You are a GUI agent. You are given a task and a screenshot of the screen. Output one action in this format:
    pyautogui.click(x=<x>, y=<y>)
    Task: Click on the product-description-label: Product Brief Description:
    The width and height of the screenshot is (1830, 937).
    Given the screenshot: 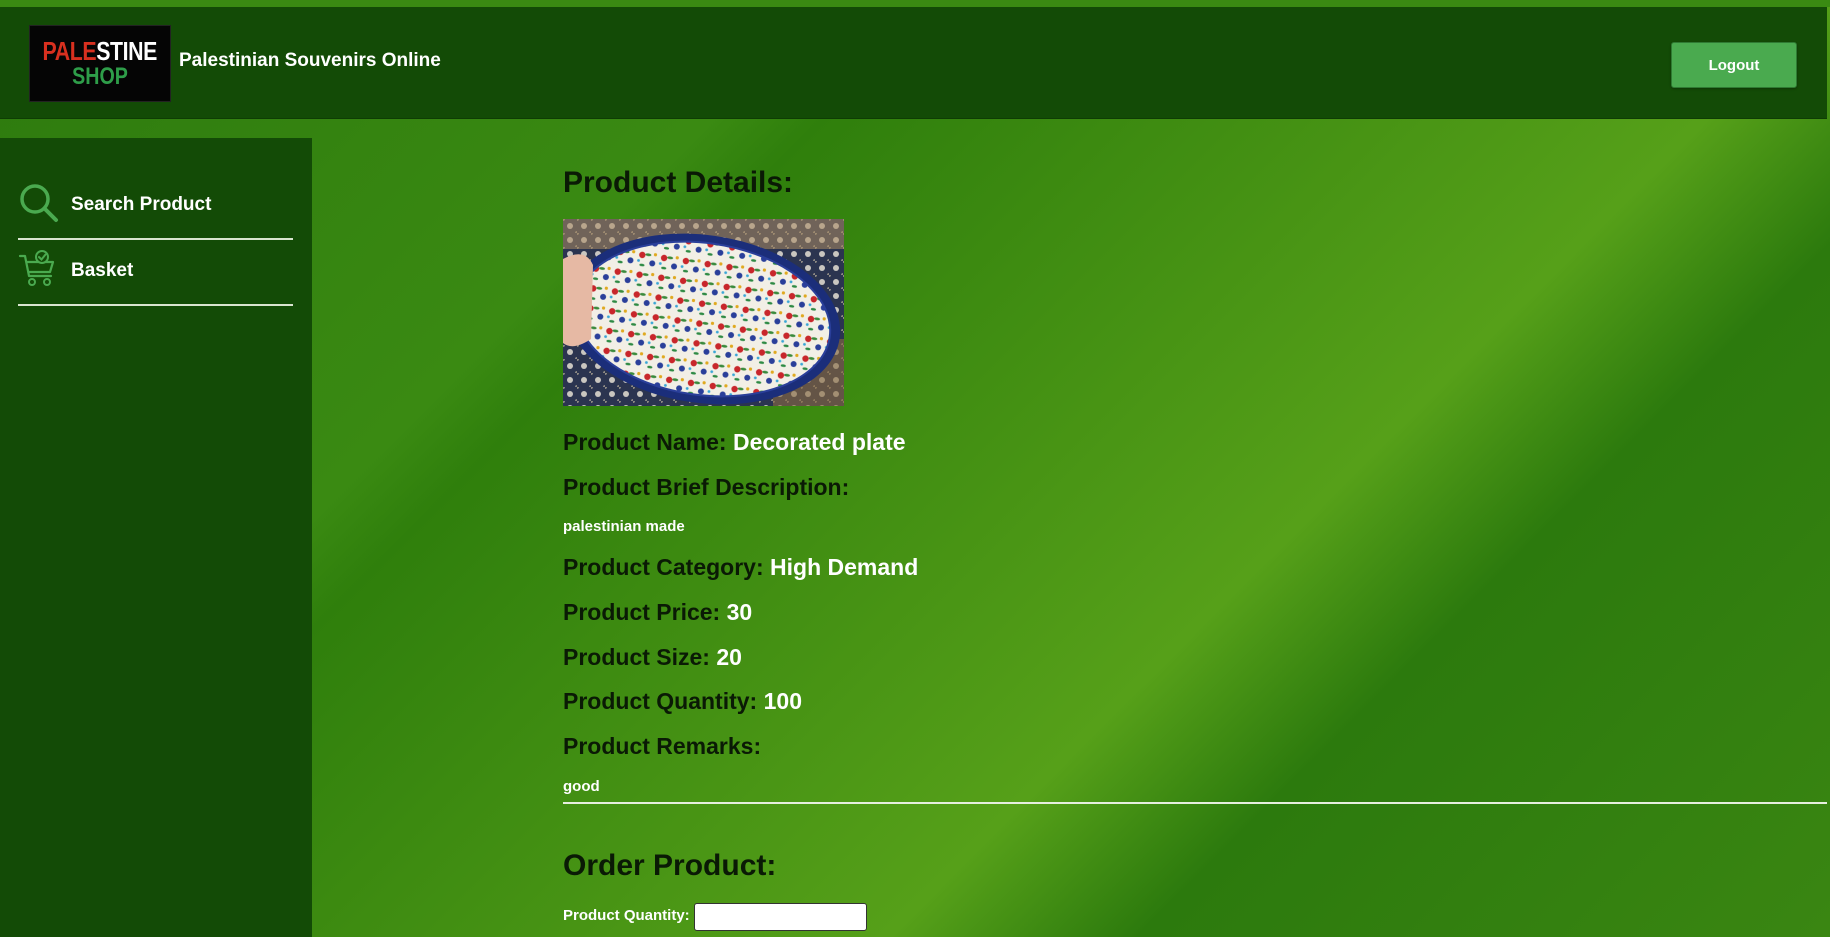 What is the action you would take?
    pyautogui.click(x=706, y=487)
    